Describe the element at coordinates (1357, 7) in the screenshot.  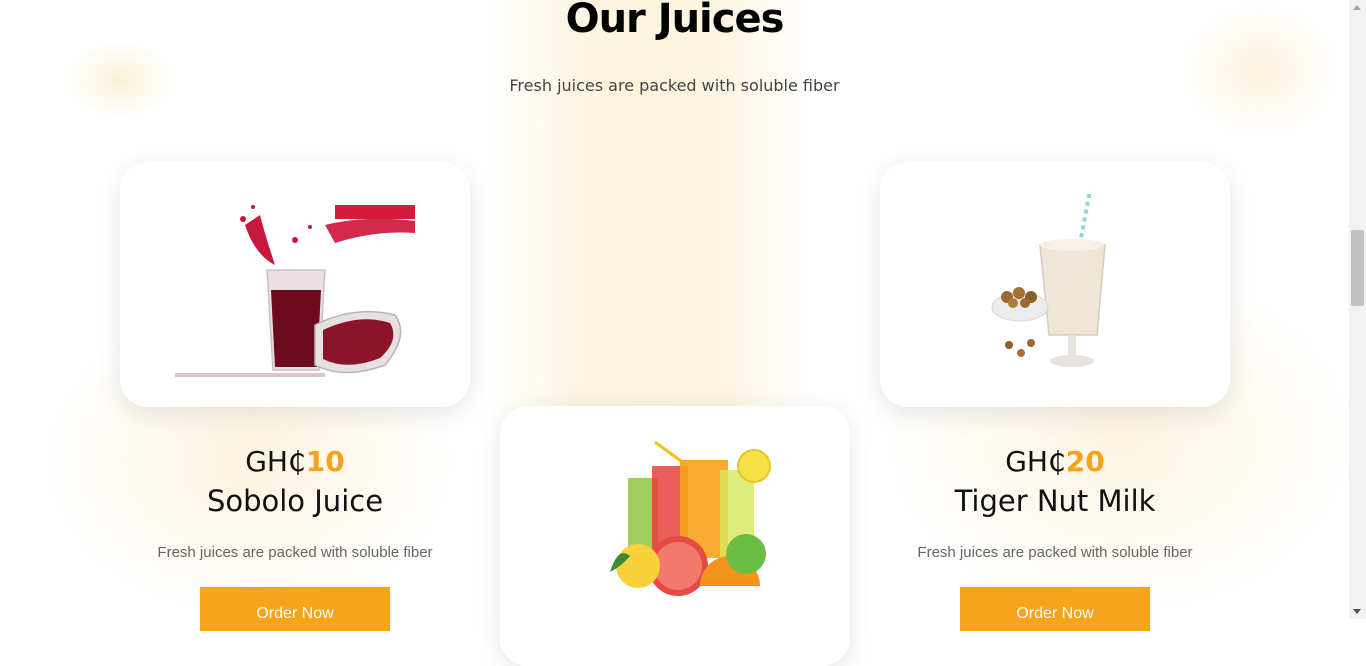
I see `scroll-up-arrow-icon` at that location.